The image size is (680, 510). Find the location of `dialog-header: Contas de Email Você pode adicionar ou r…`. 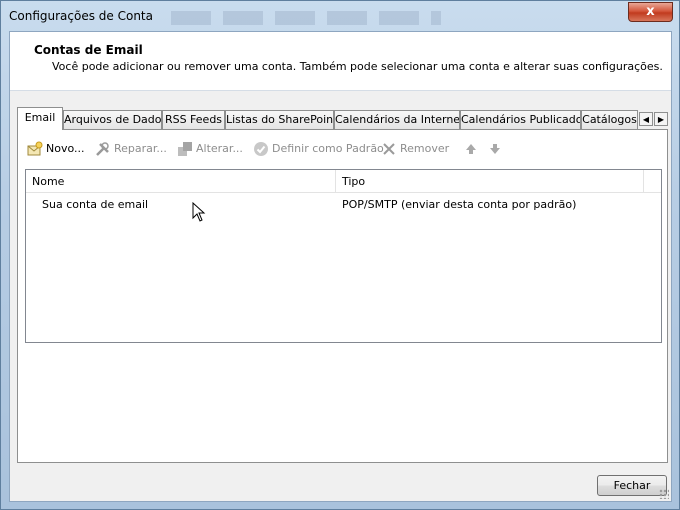

dialog-header: Contas de Email Você pode adicionar ou r… is located at coordinates (340, 61).